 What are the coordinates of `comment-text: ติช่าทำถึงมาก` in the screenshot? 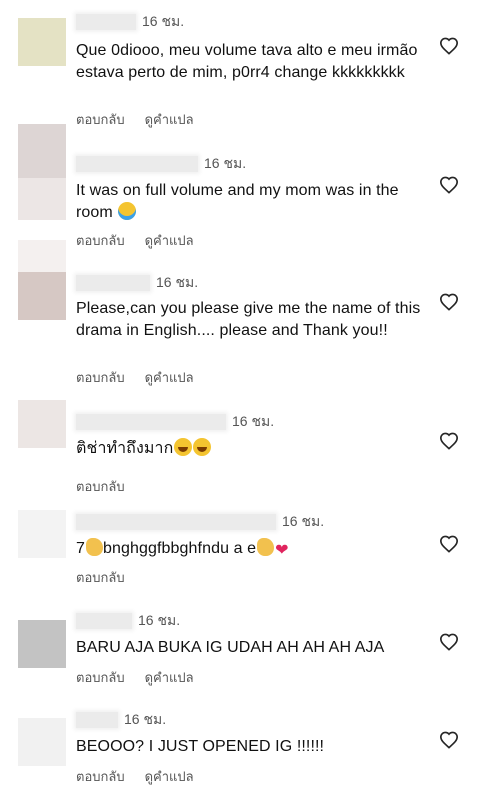 It's located at (256, 449).